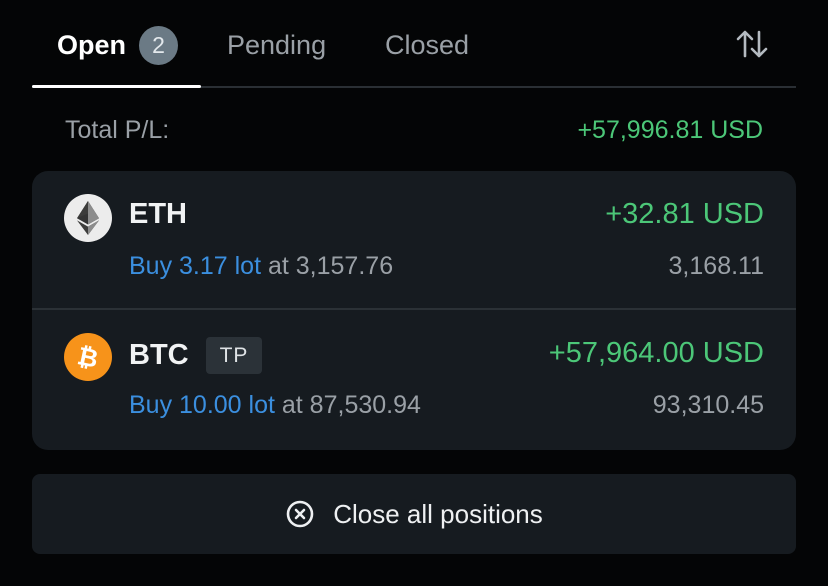 The width and height of the screenshot is (828, 586). I want to click on position-pl: +32.81 USD, so click(684, 214).